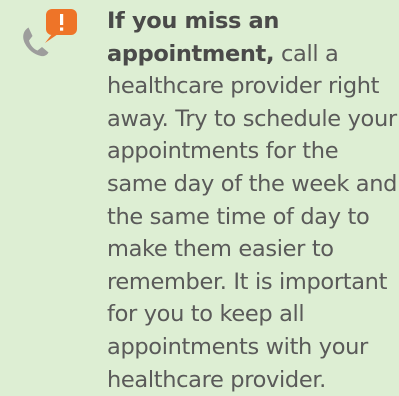 The height and width of the screenshot is (396, 399). Describe the element at coordinates (61, 26) in the screenshot. I see `alert-badge-icon` at that location.